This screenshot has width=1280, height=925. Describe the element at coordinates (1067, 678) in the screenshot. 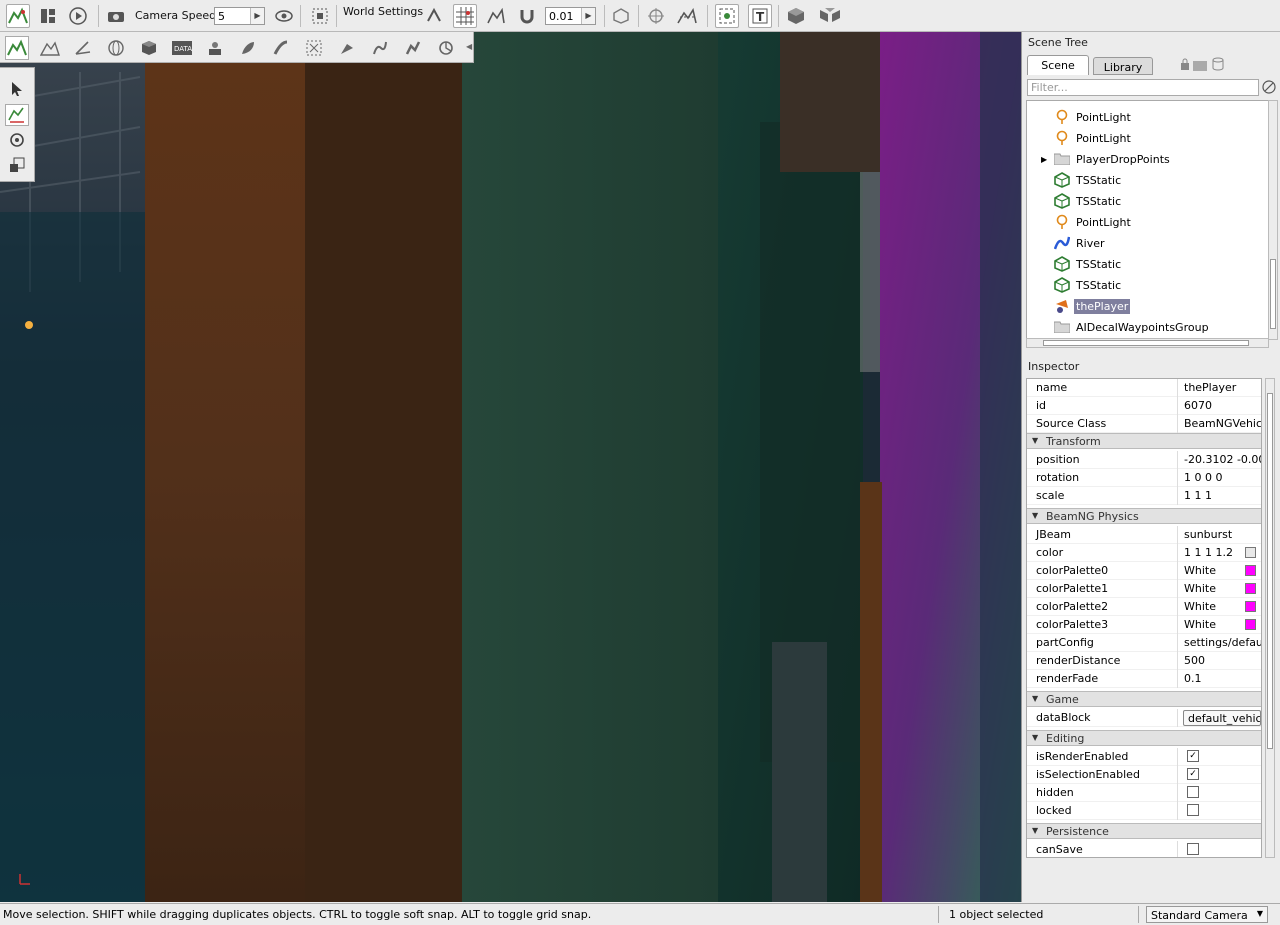

I see `field-label: renderFade` at that location.